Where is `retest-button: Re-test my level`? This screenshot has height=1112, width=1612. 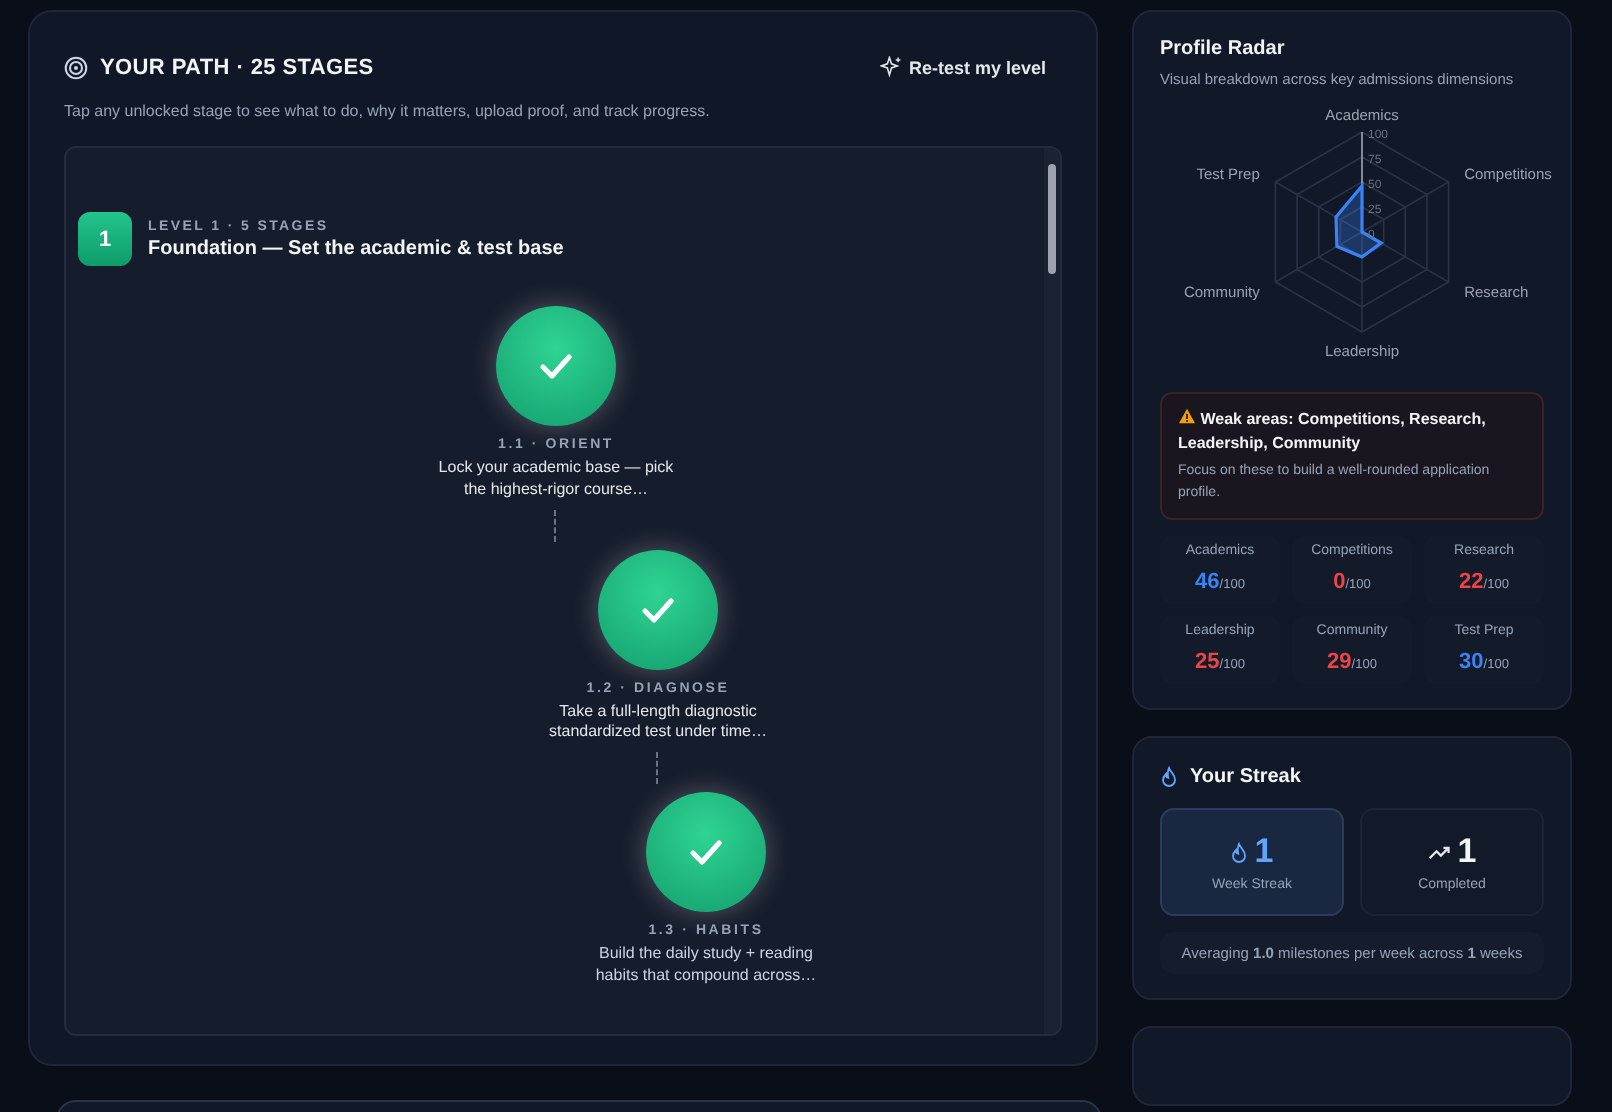 retest-button: Re-test my level is located at coordinates (963, 67).